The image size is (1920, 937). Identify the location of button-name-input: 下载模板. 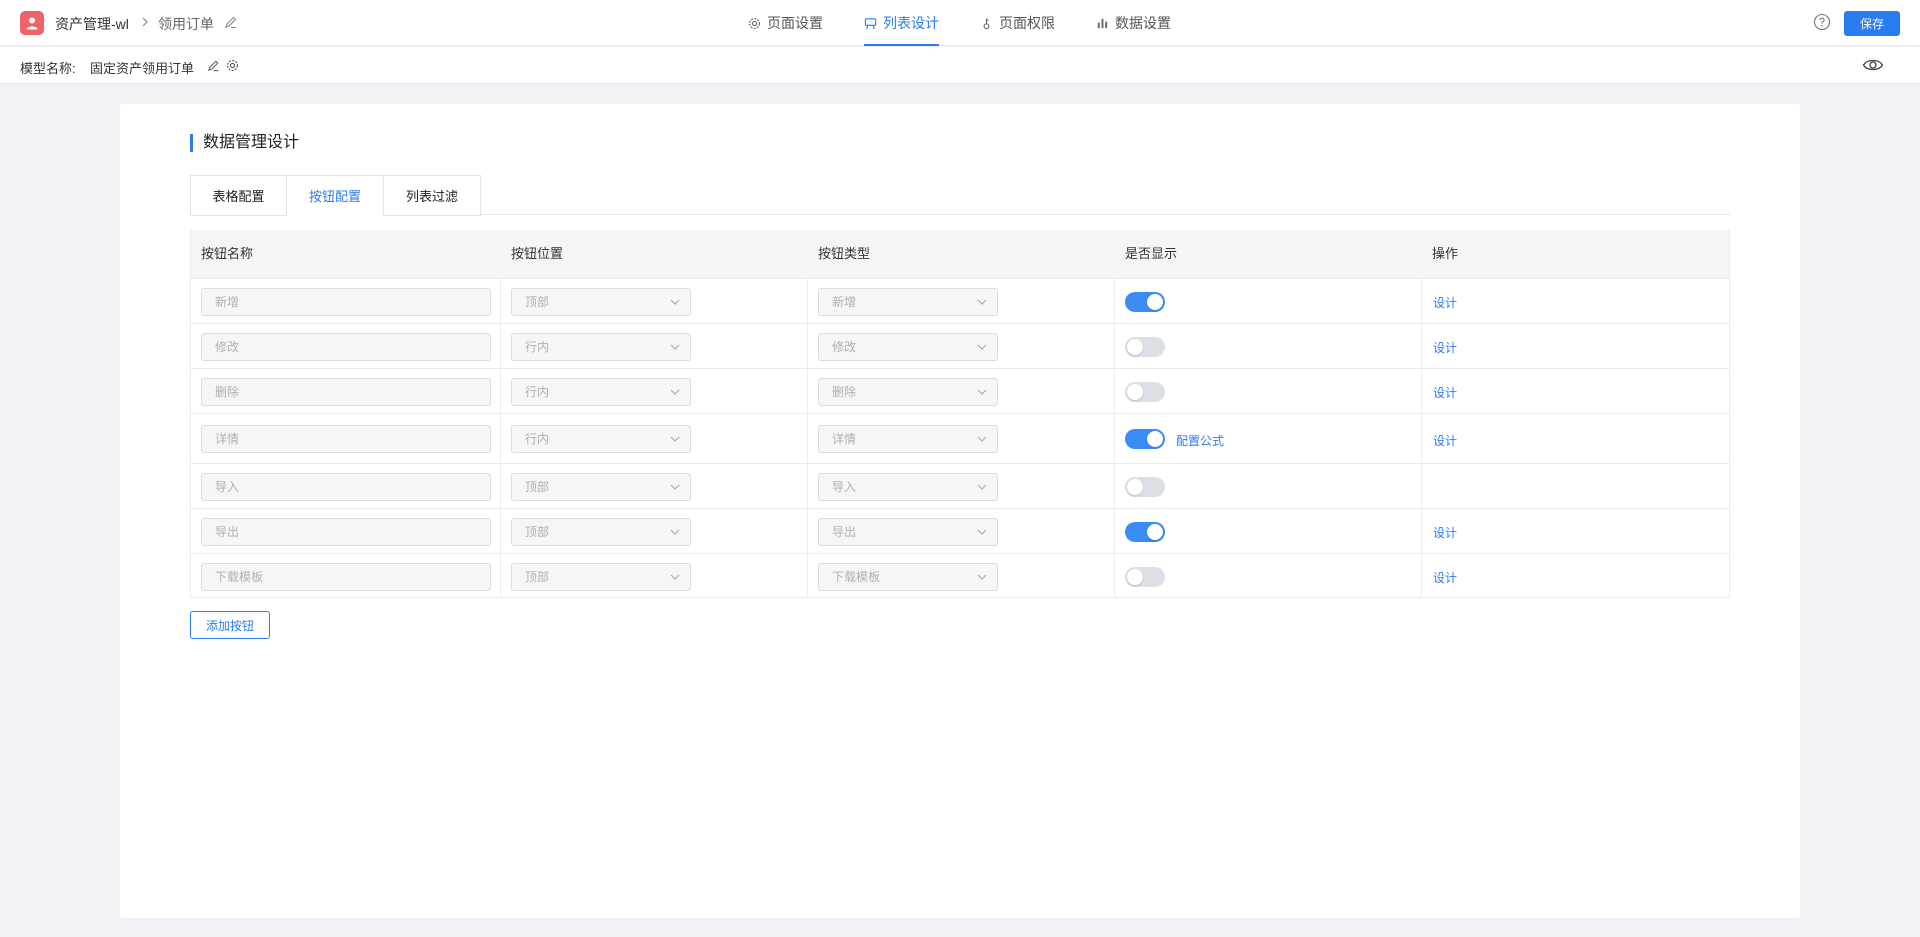
(346, 577).